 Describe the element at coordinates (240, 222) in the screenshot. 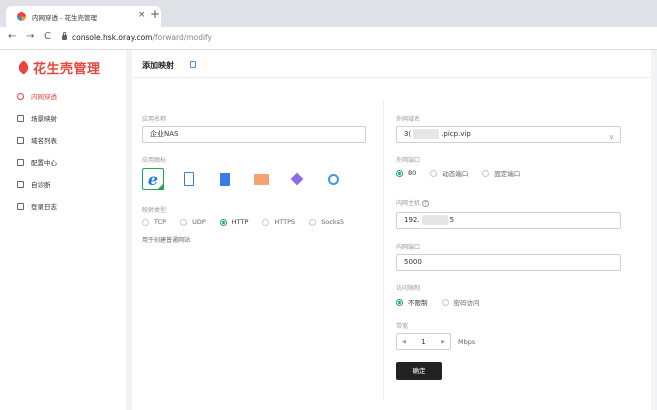

I see `radio-label: HTTP` at that location.